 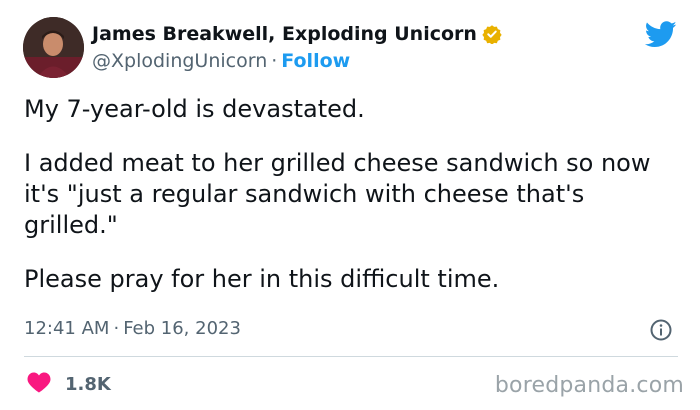 What do you see at coordinates (660, 36) in the screenshot?
I see `twitter-bird-icon` at bounding box center [660, 36].